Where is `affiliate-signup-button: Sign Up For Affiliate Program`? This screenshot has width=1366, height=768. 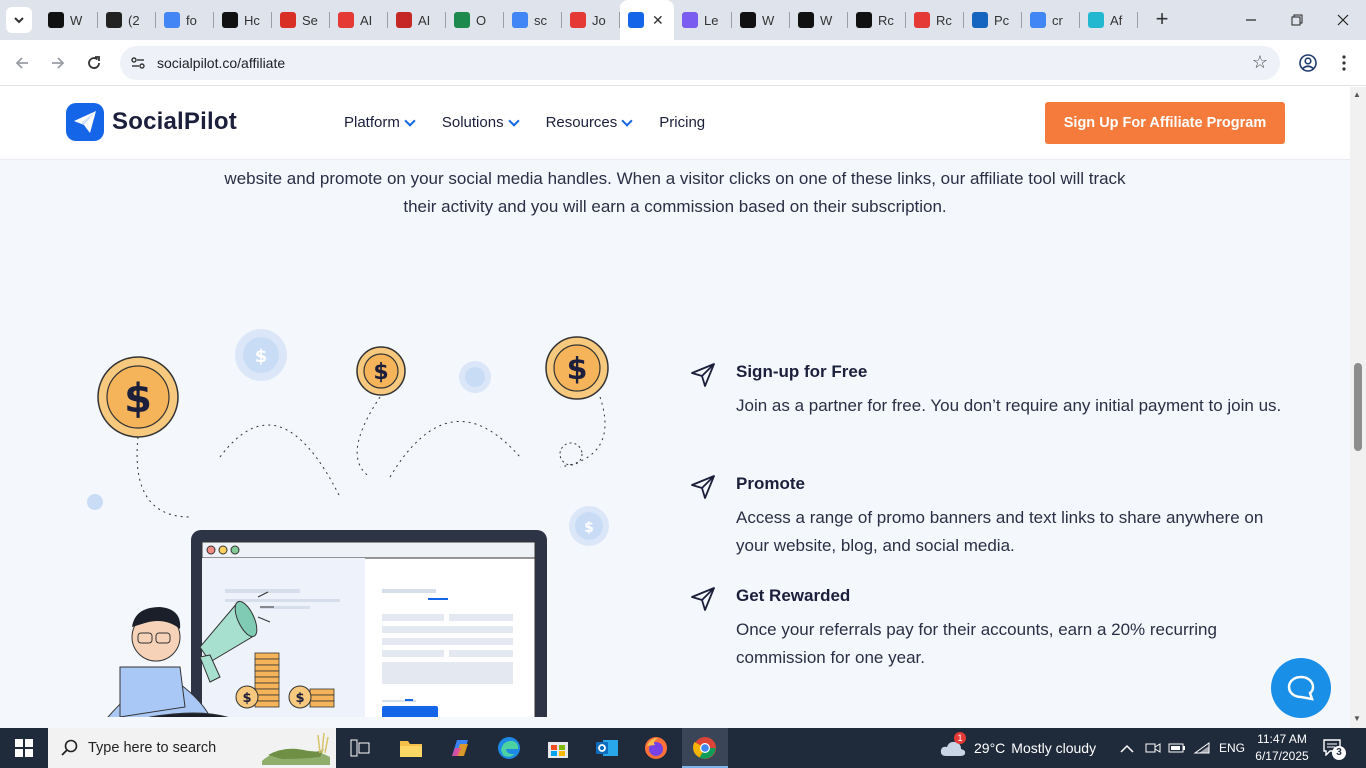
affiliate-signup-button: Sign Up For Affiliate Program is located at coordinates (1165, 123).